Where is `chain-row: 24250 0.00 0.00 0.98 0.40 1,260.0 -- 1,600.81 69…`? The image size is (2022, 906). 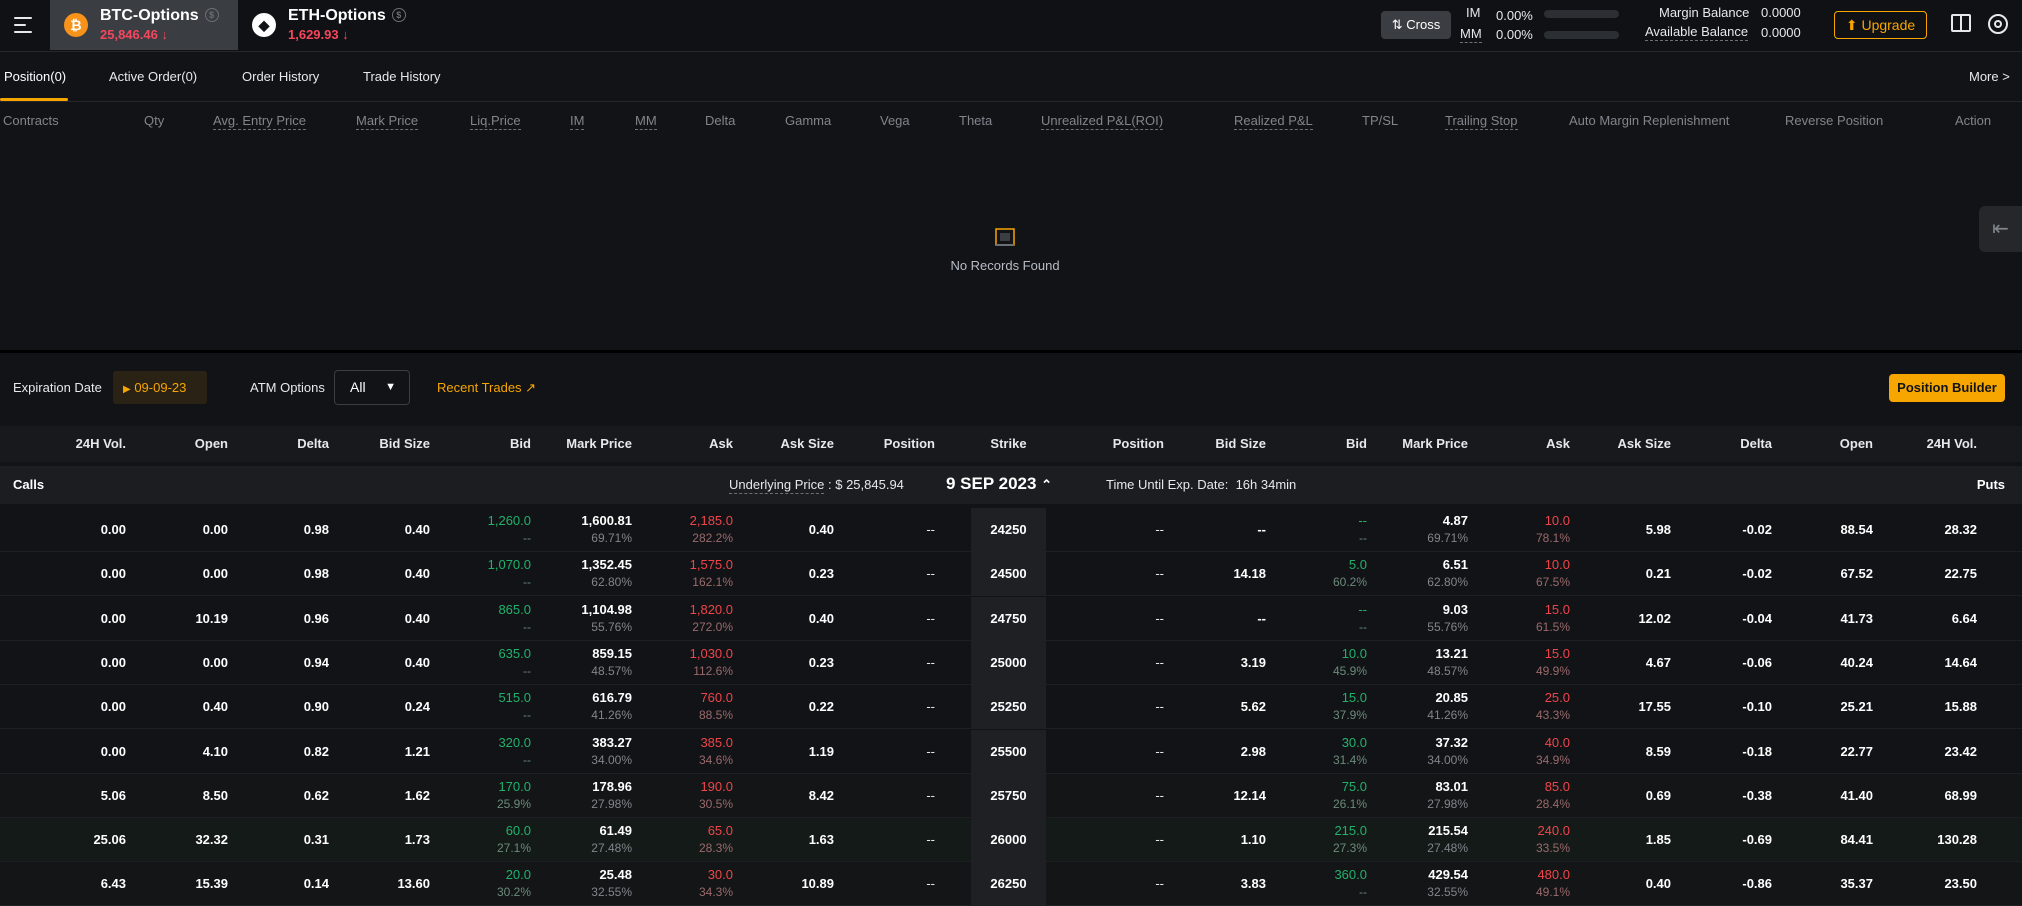
chain-row: 24250 0.00 0.00 0.98 0.40 1,260.0 -- 1,600.81 69… is located at coordinates (1011, 530).